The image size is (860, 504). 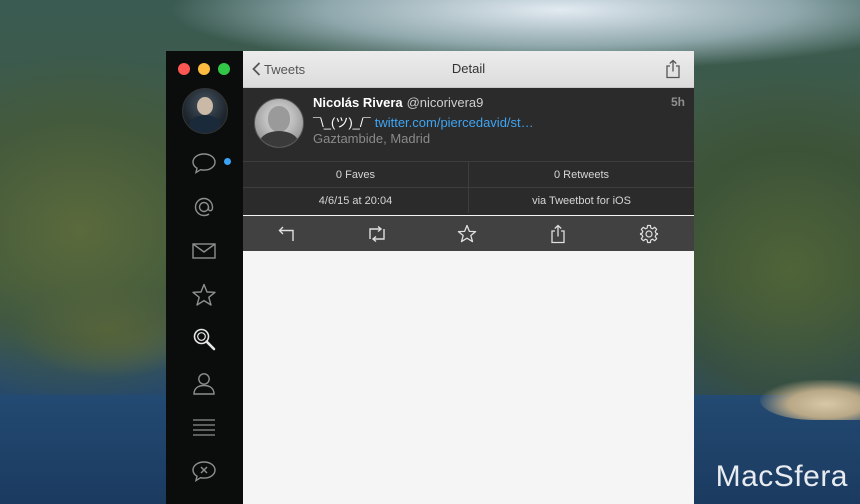 I want to click on titlebar: Tweets Detail, so click(x=468, y=69).